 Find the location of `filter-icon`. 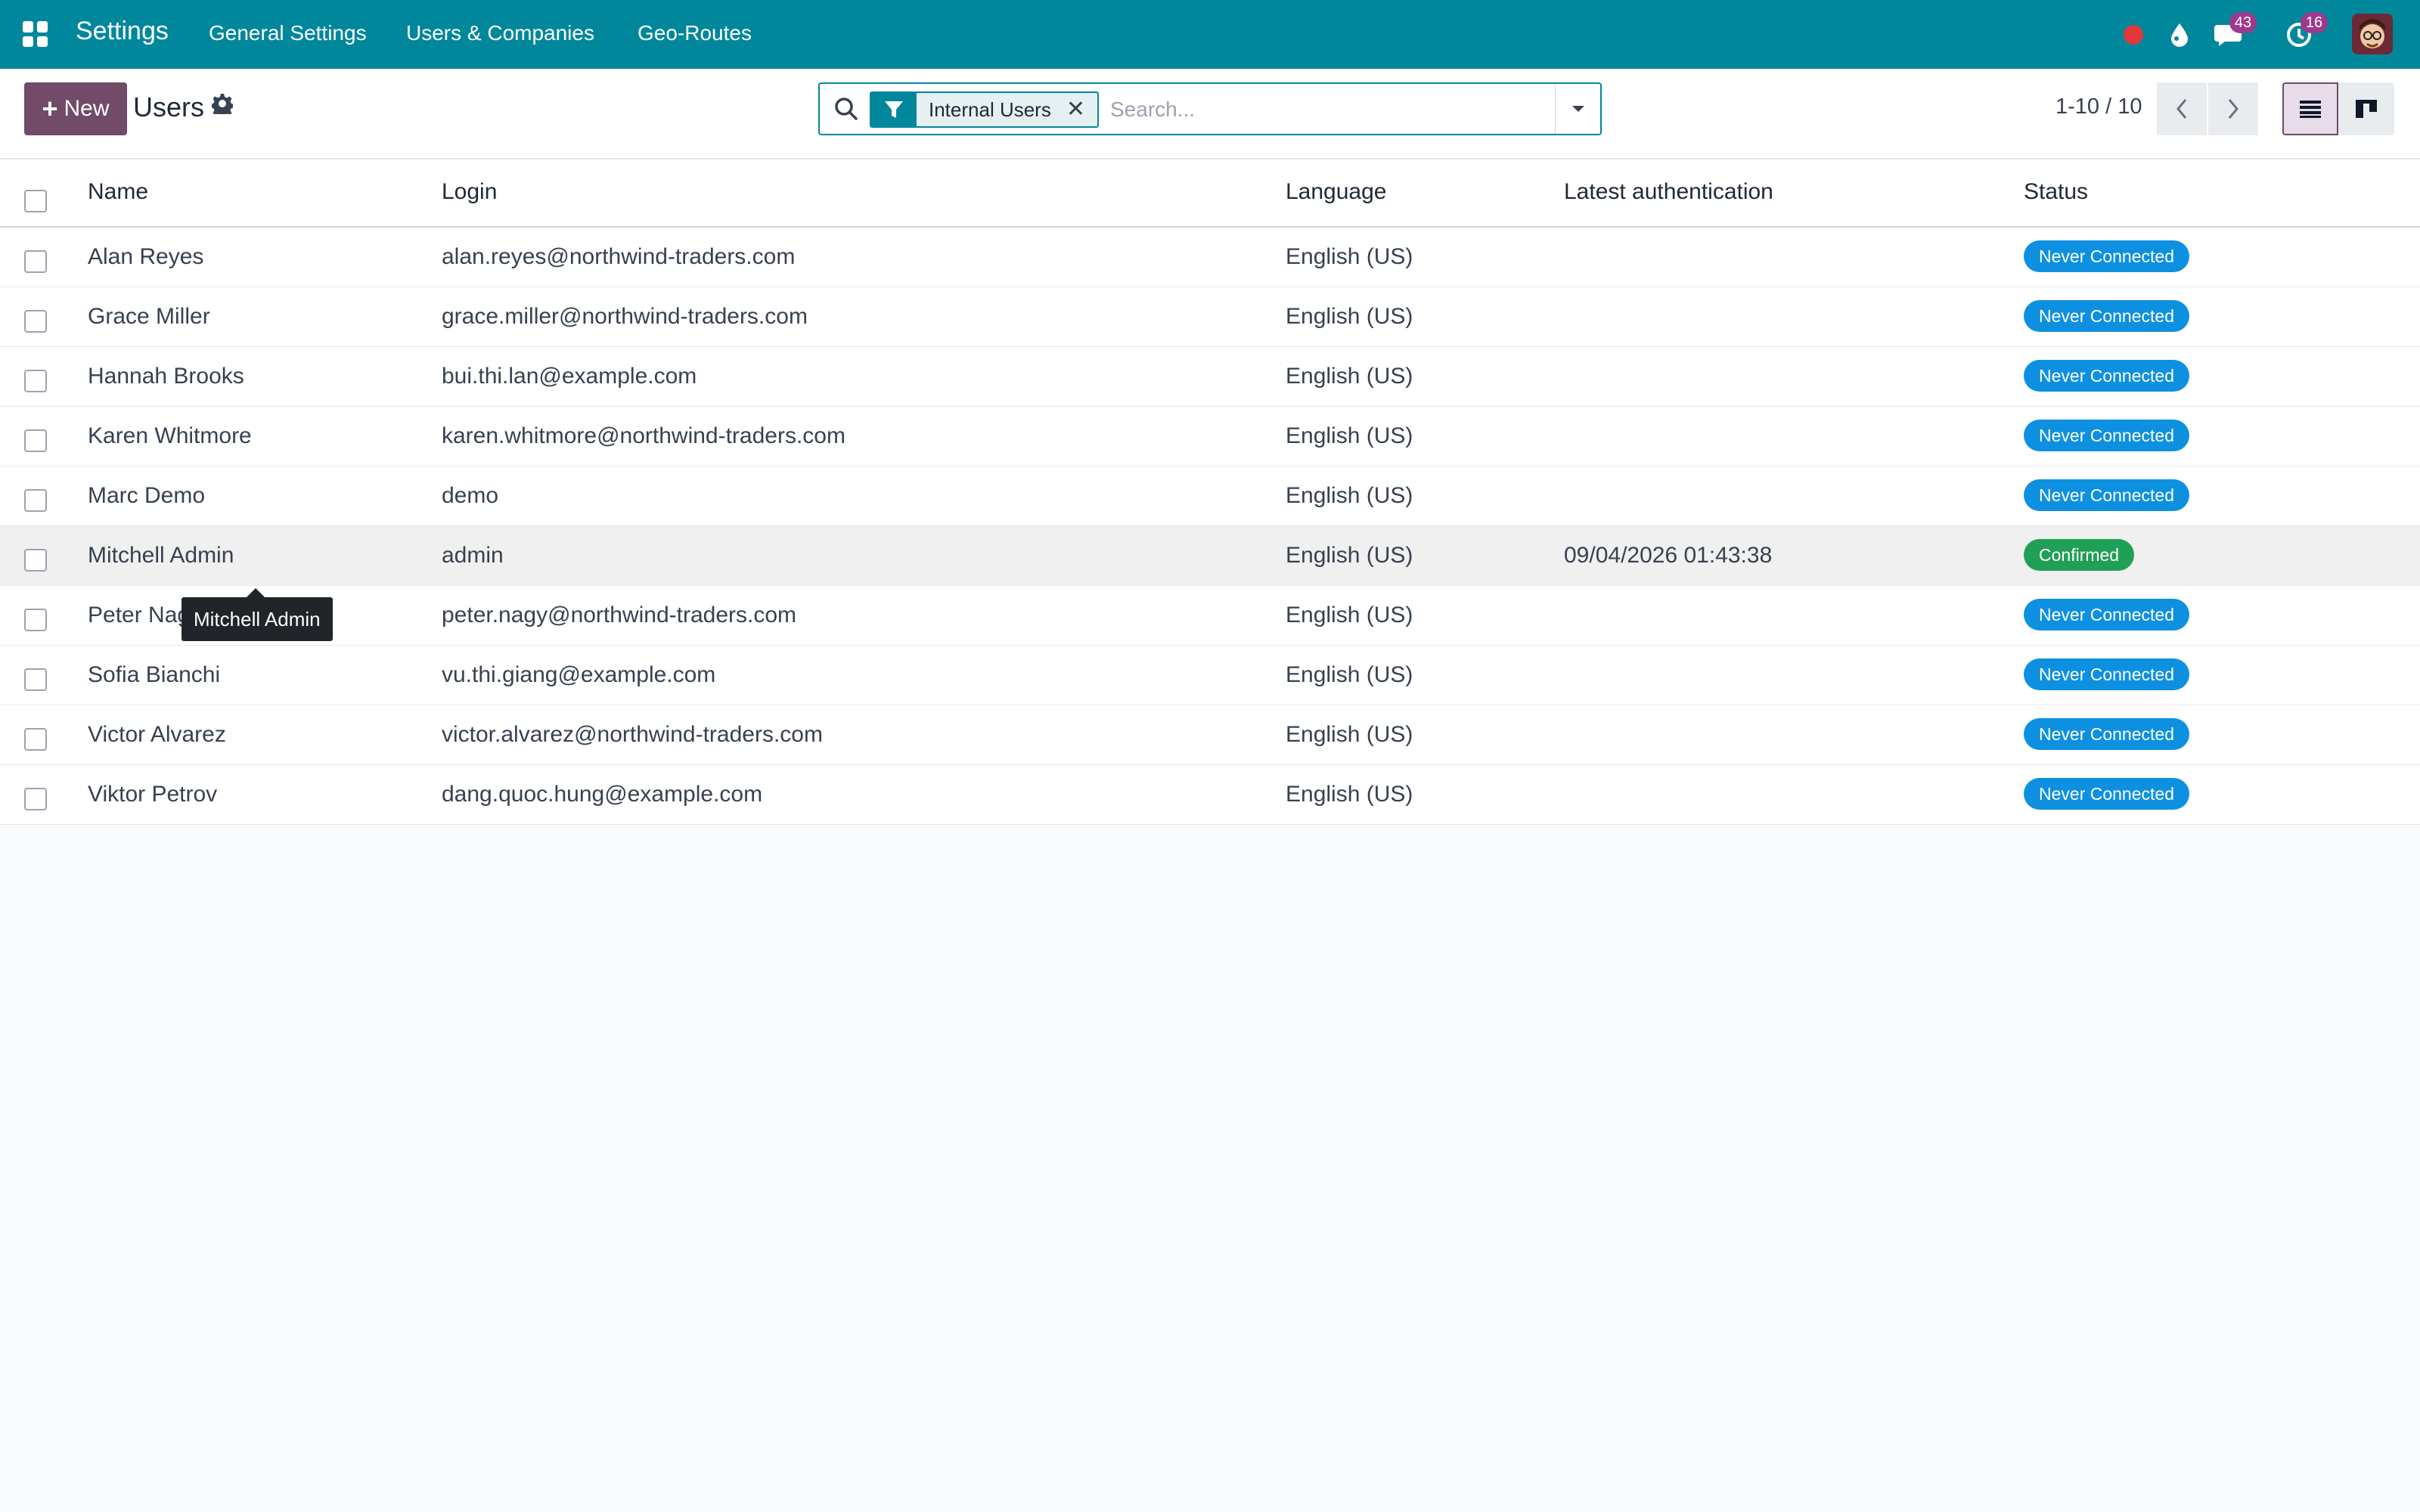

filter-icon is located at coordinates (894, 109).